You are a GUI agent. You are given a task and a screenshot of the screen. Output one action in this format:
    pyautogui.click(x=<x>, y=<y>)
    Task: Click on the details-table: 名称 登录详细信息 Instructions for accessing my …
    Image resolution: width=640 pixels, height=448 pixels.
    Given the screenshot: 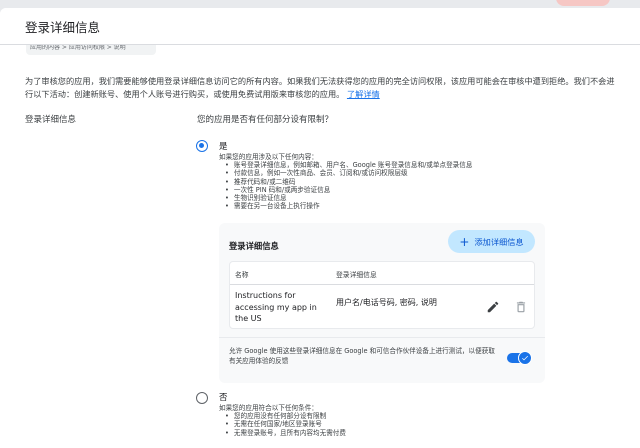 What is the action you would take?
    pyautogui.click(x=382, y=295)
    